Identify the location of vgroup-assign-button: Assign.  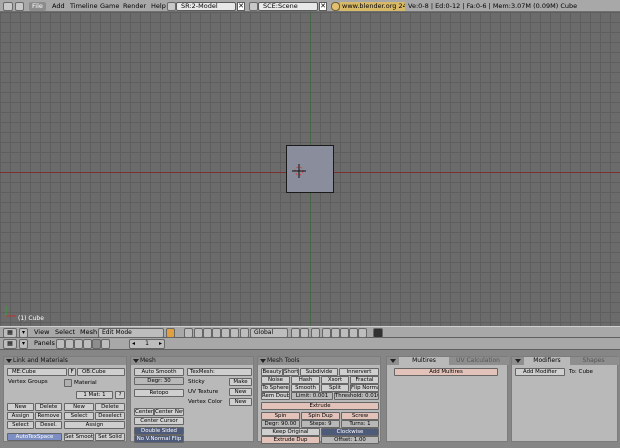
(20, 416).